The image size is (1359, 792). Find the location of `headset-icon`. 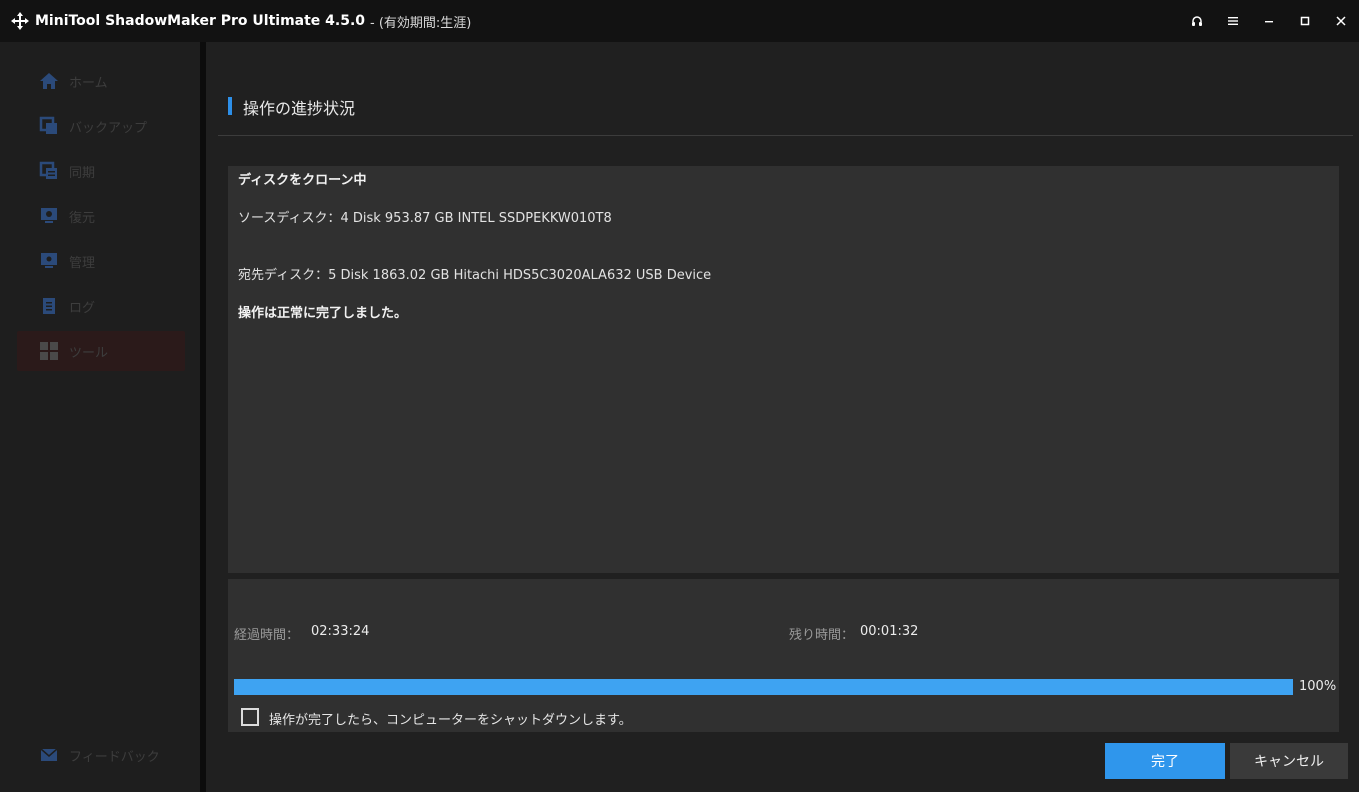

headset-icon is located at coordinates (1197, 21).